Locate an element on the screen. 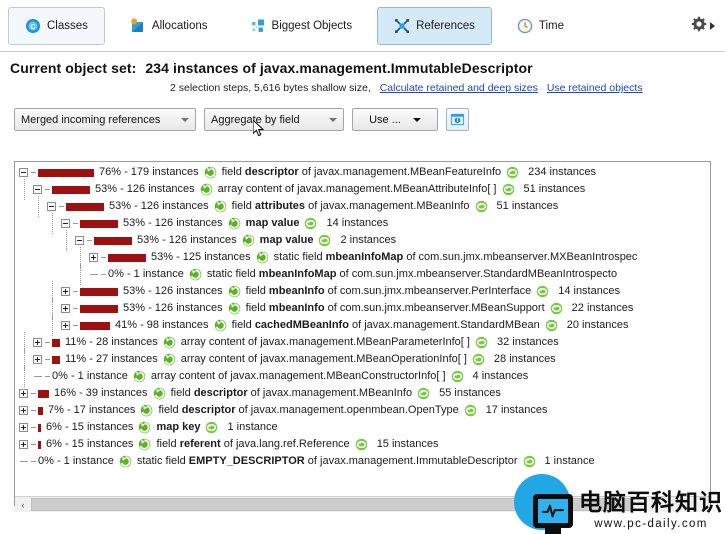 Image resolution: width=725 pixels, height=534 pixels. tab-classes: C Classes is located at coordinates (56, 25).